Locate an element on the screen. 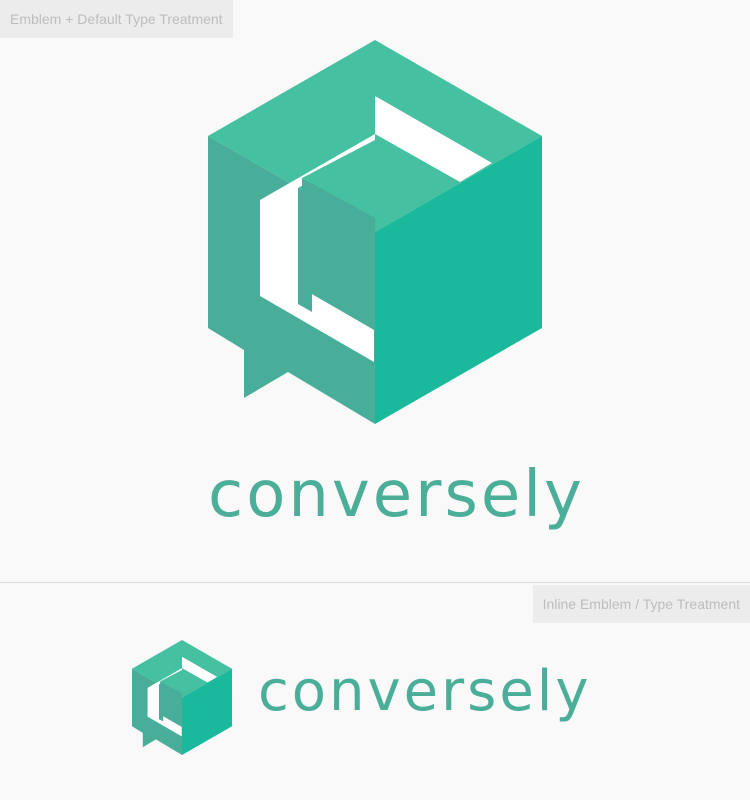 The width and height of the screenshot is (750, 800). conversely-emblem-small-icon is located at coordinates (182, 697).